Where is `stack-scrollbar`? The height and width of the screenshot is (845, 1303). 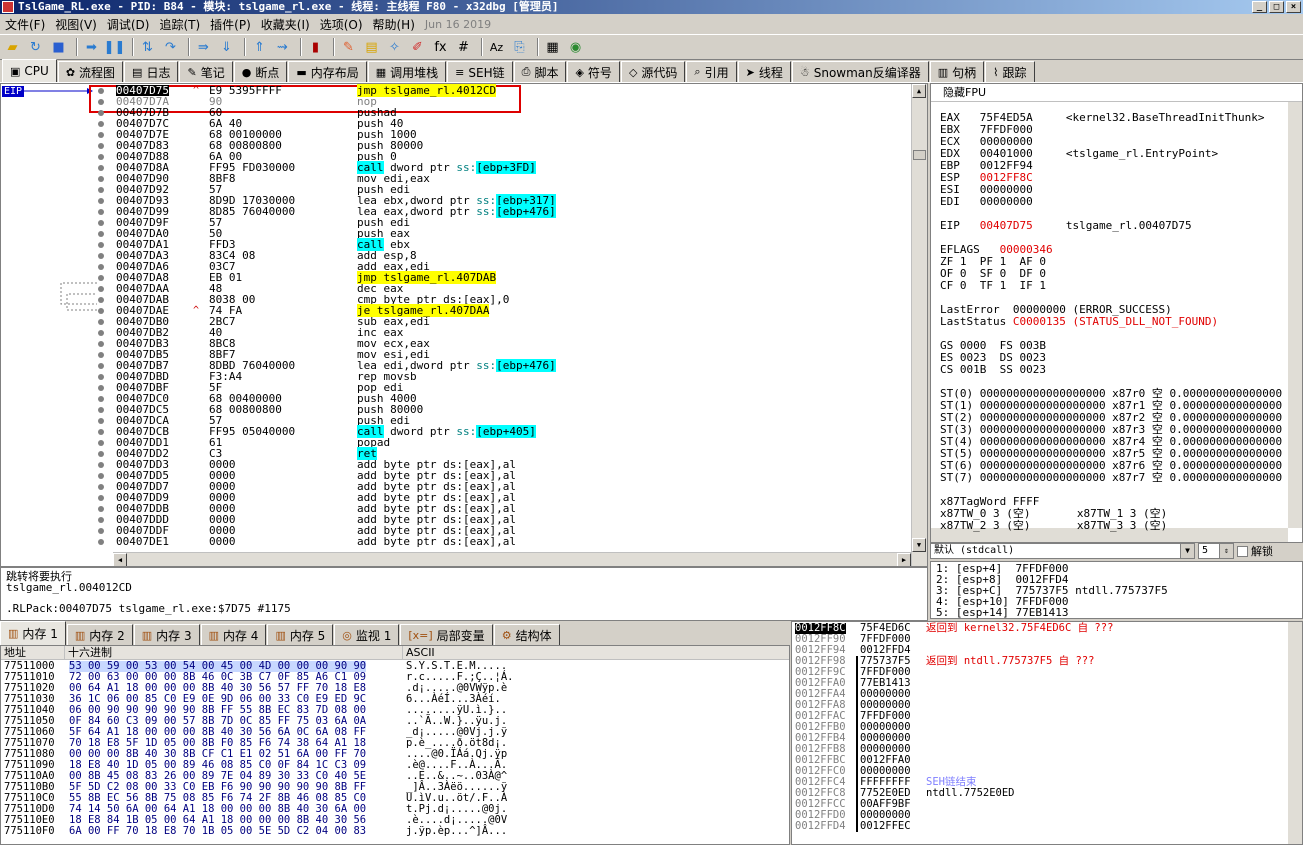
stack-scrollbar is located at coordinates (1295, 733).